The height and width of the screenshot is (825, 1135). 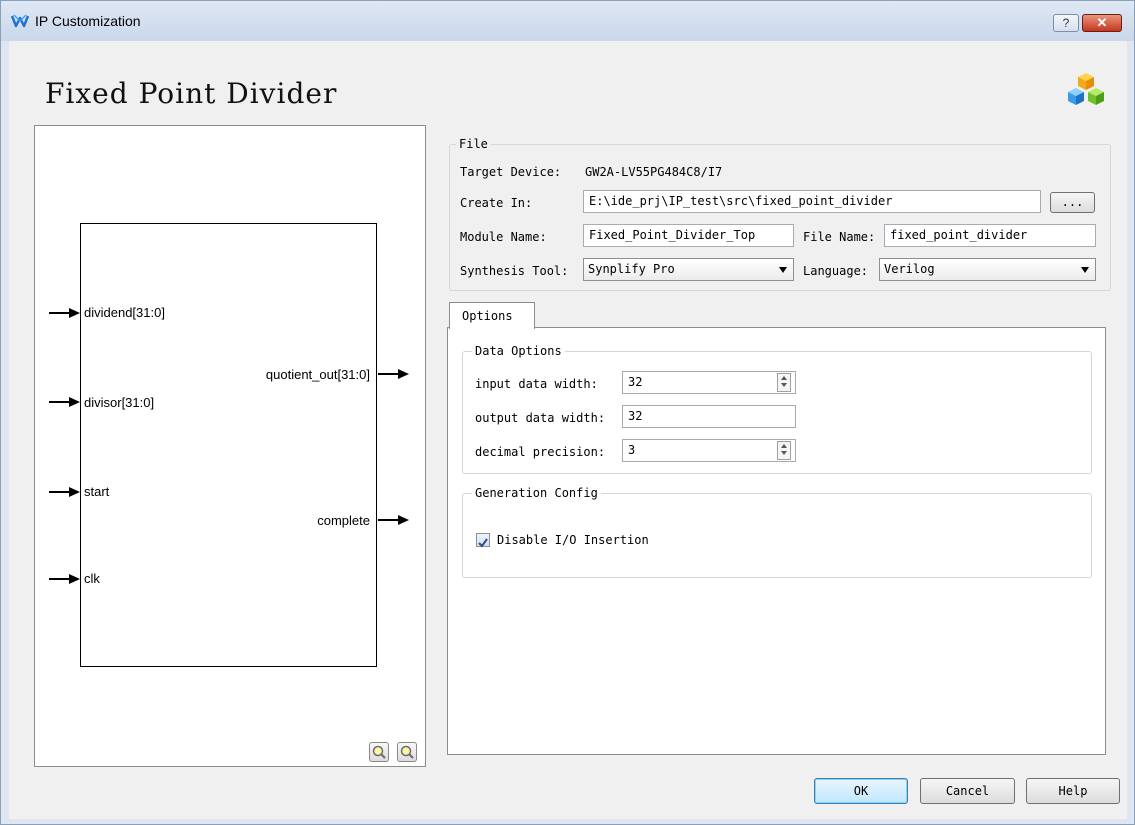 What do you see at coordinates (1086, 89) in the screenshot?
I see `ip-cubes-icon` at bounding box center [1086, 89].